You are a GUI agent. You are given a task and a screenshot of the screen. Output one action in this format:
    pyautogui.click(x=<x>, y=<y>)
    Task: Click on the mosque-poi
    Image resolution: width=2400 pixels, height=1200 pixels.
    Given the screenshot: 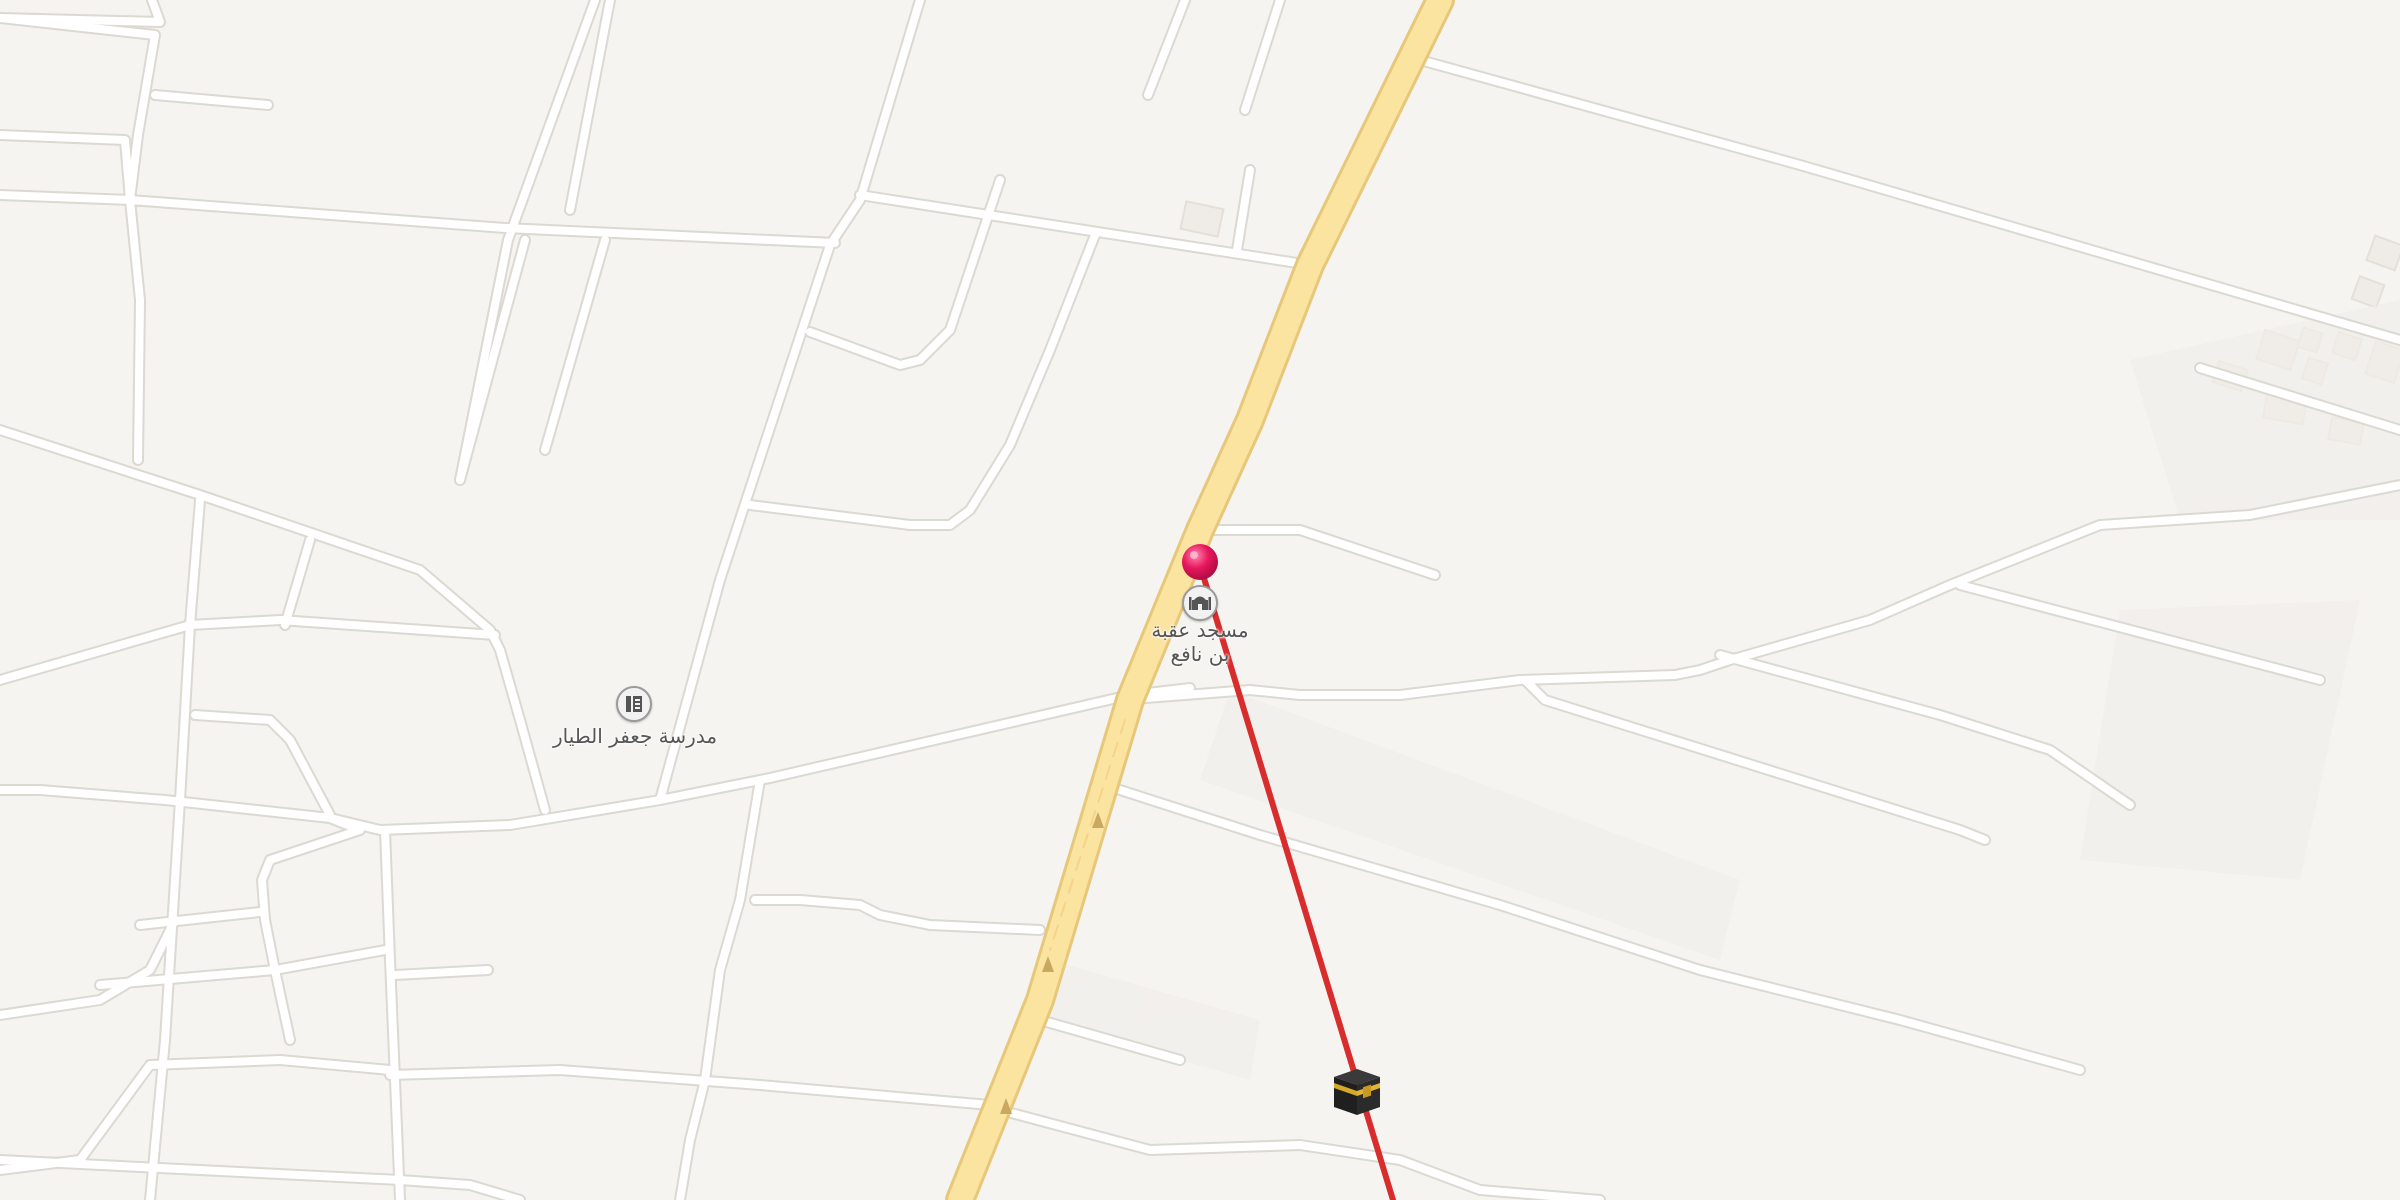 What is the action you would take?
    pyautogui.click(x=1200, y=603)
    